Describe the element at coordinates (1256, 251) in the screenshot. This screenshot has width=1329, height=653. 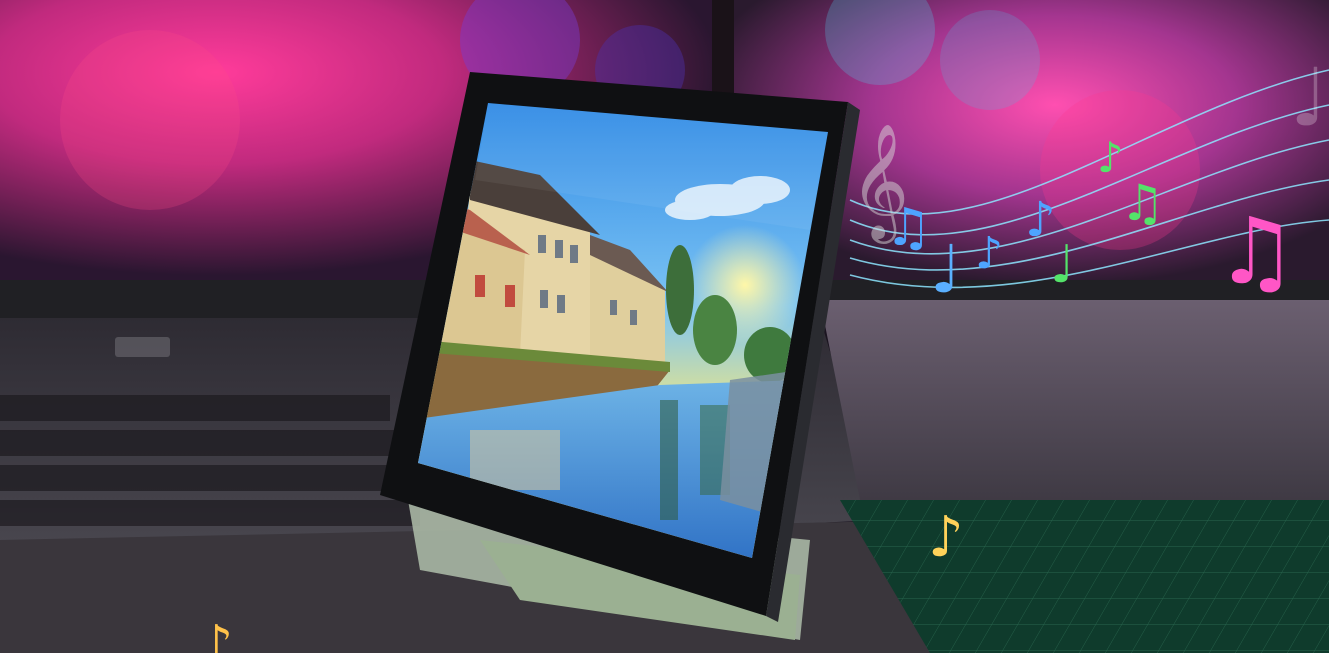
I see `pink-beamed-note-icon: ♫` at that location.